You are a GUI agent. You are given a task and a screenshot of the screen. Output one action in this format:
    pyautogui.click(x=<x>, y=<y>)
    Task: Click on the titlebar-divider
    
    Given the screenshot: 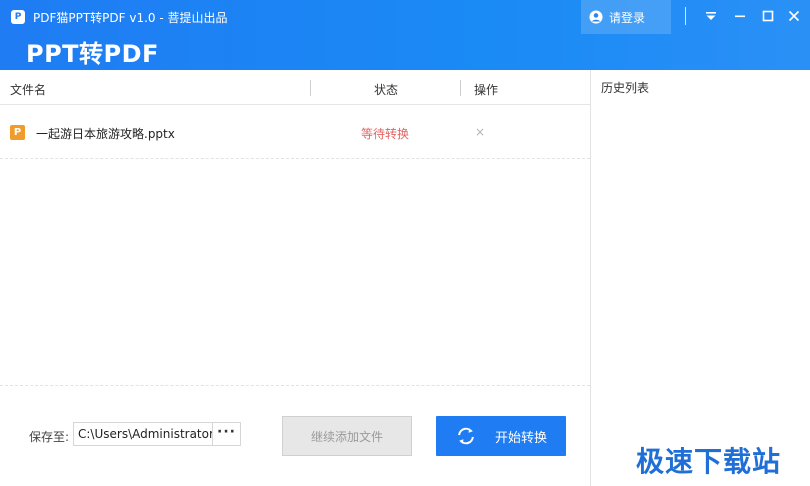 What is the action you would take?
    pyautogui.click(x=685, y=16)
    